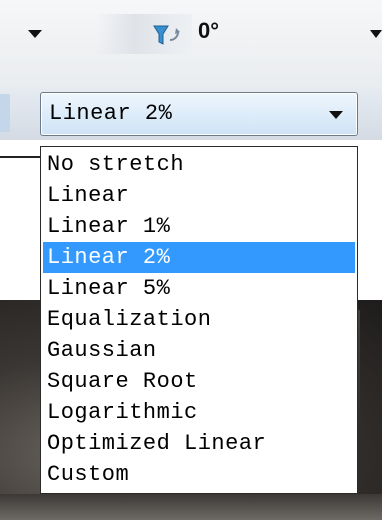 The image size is (382, 520). Describe the element at coordinates (199, 257) in the screenshot. I see `option-linear-2: Linear 2%` at that location.